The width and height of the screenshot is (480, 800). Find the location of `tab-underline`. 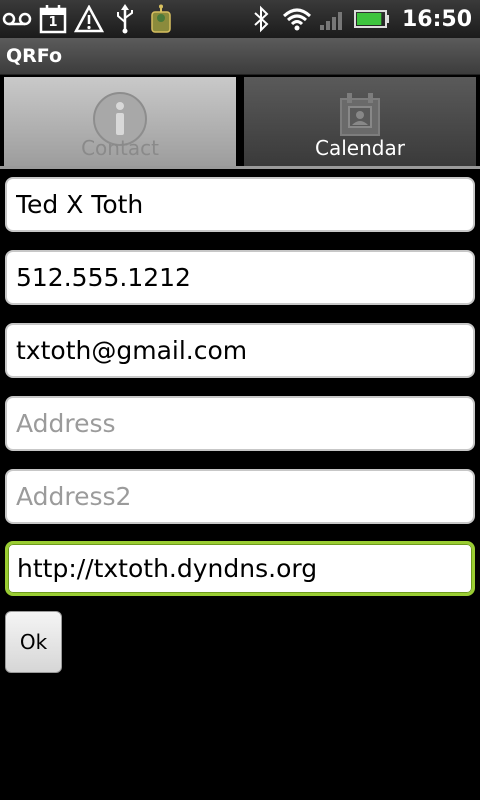

tab-underline is located at coordinates (240, 167).